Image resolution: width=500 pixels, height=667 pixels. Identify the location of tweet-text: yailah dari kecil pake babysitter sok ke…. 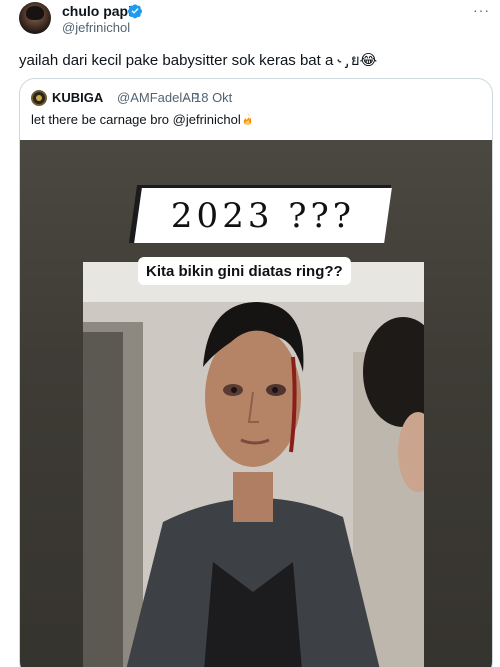
(198, 60).